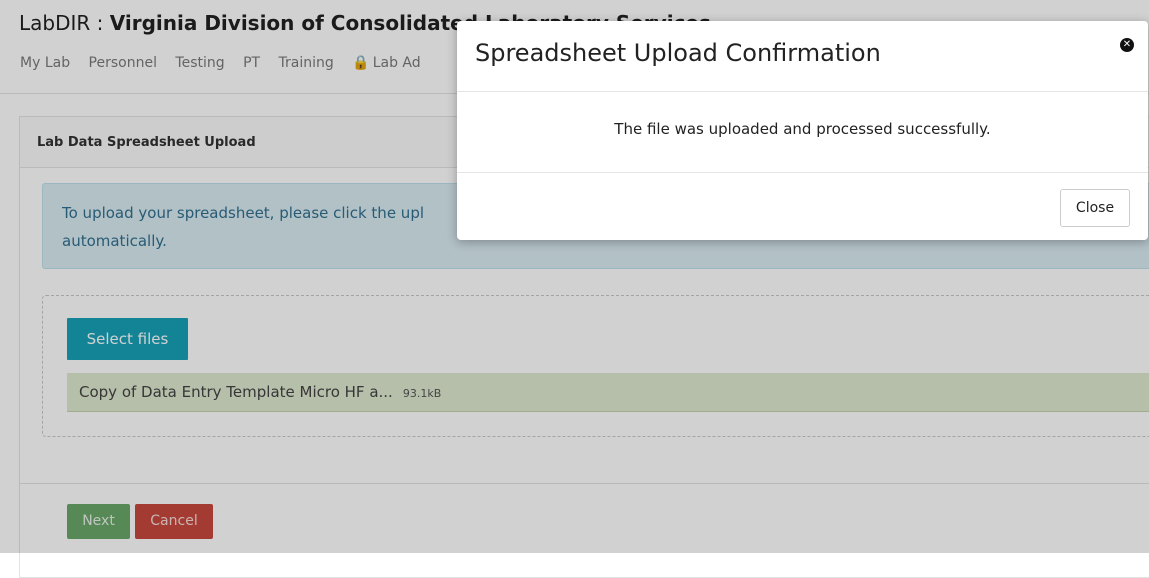  I want to click on close-button: Close, so click(1095, 208).